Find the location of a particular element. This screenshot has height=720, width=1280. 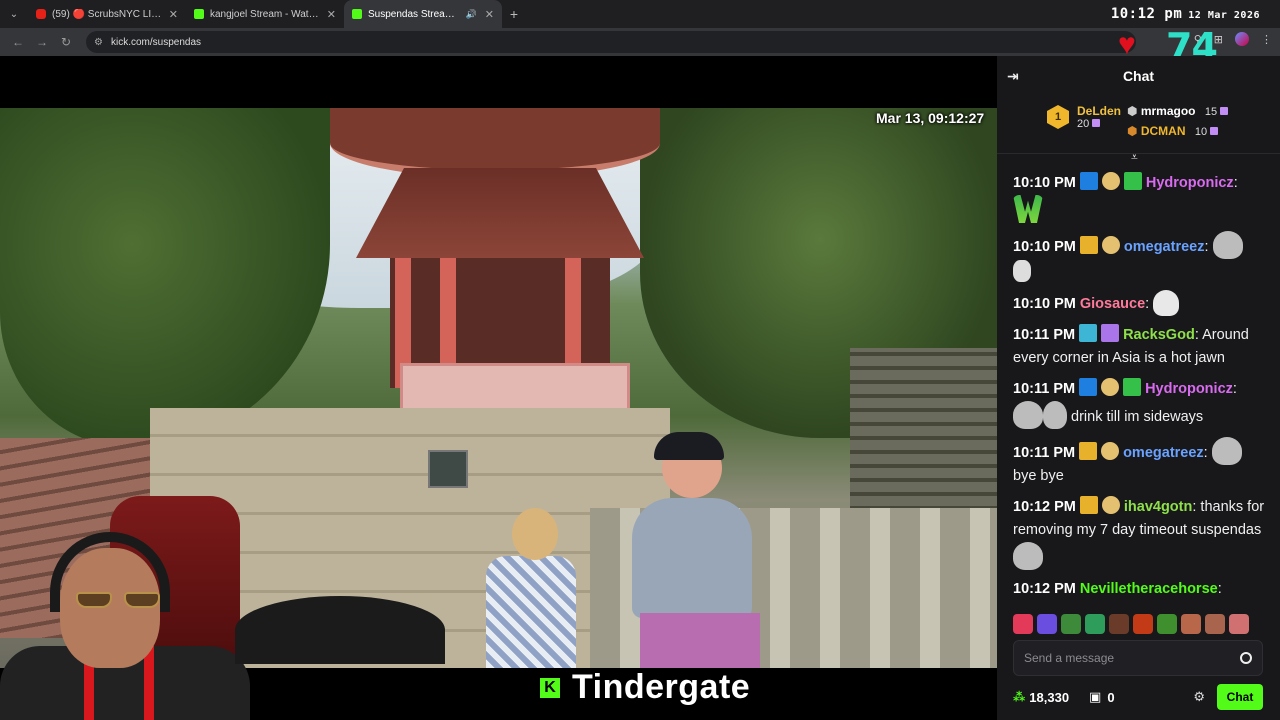

channel-points: ⁂ 18,330 is located at coordinates (1041, 697).